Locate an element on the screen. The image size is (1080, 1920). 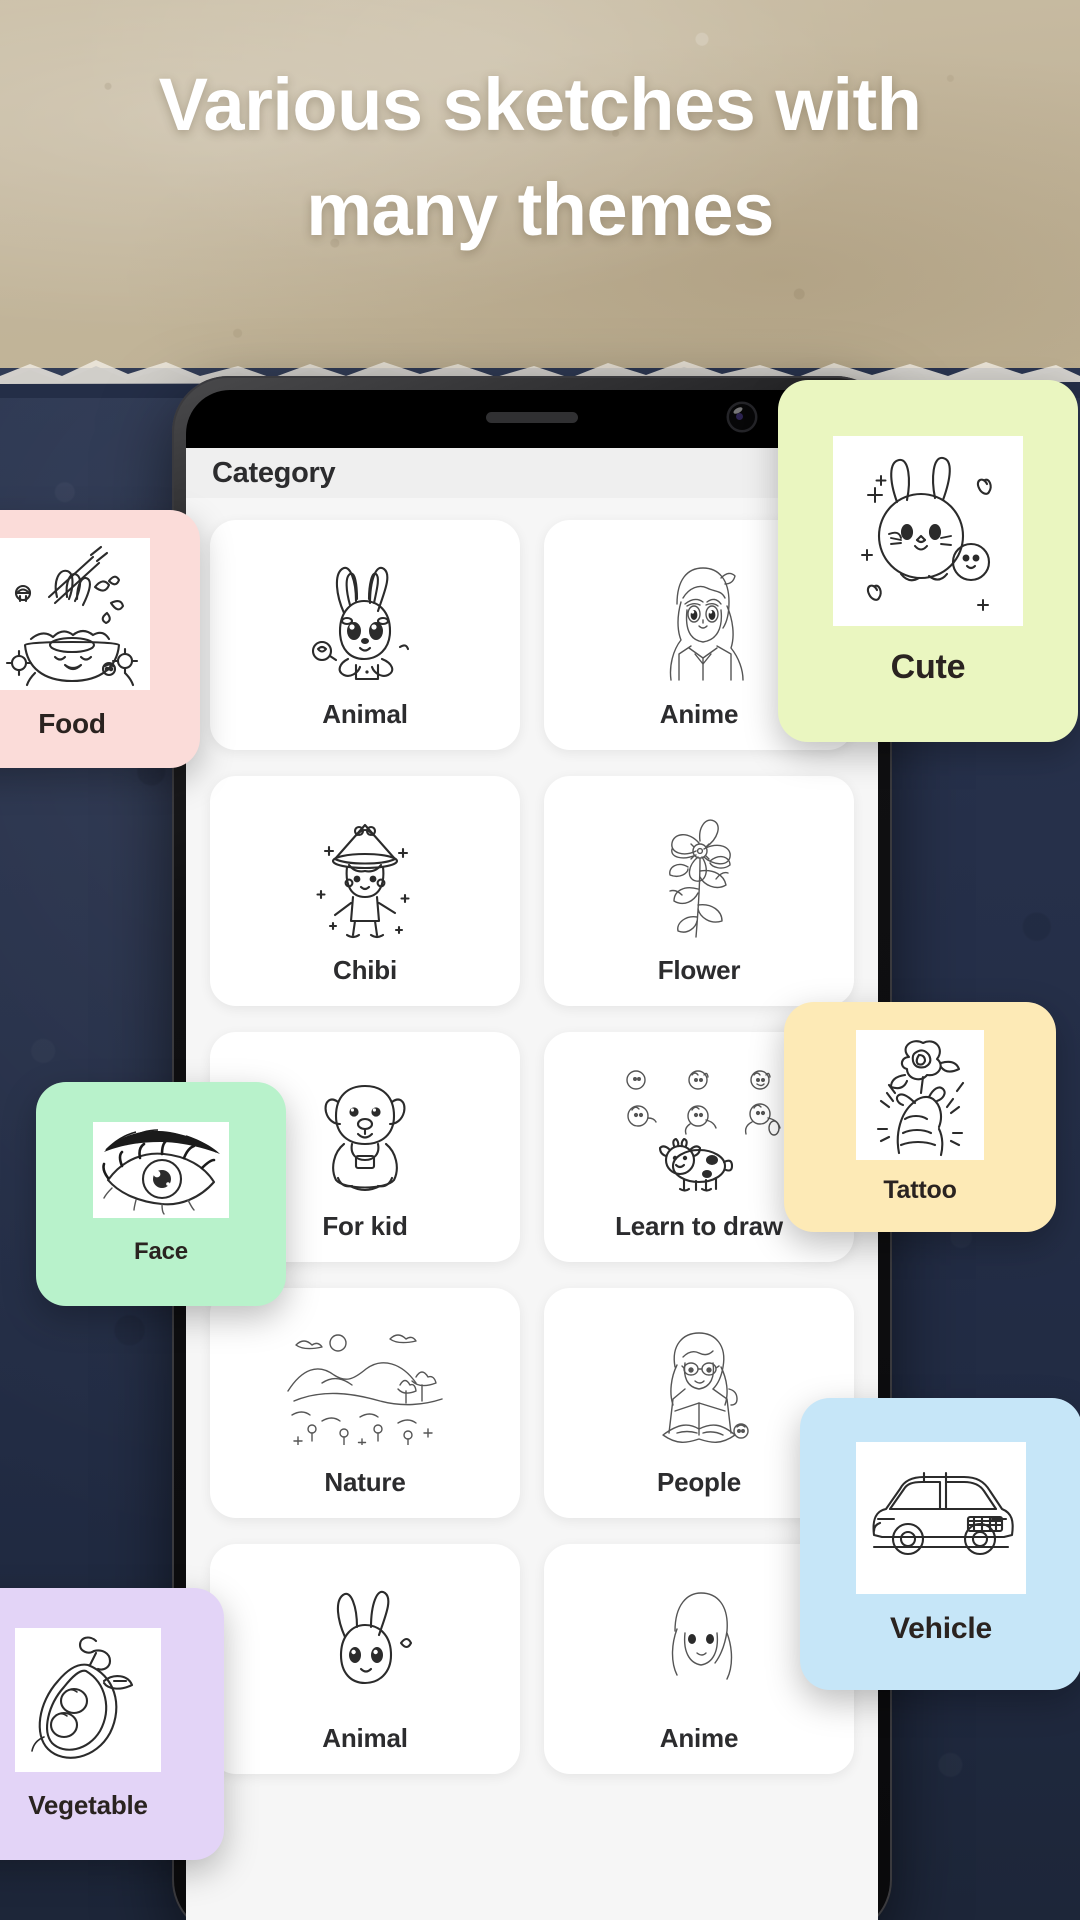
landscape-icon is located at coordinates (365, 1386).